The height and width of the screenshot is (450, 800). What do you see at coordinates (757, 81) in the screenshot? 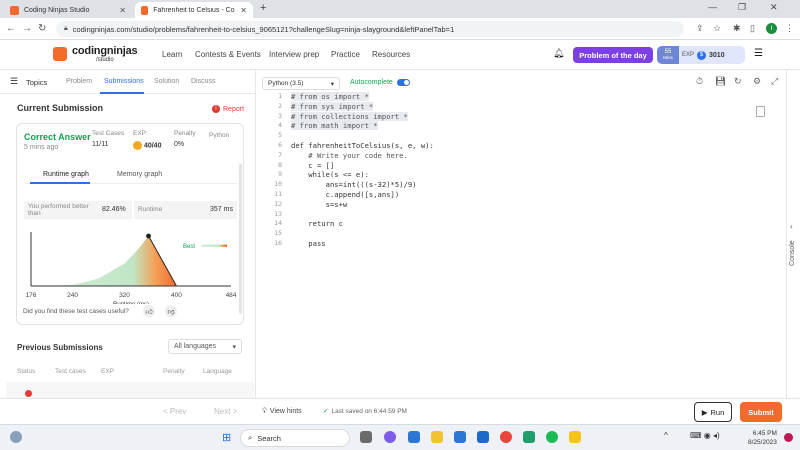
I see `settings-gear-icon: ⚙` at bounding box center [757, 81].